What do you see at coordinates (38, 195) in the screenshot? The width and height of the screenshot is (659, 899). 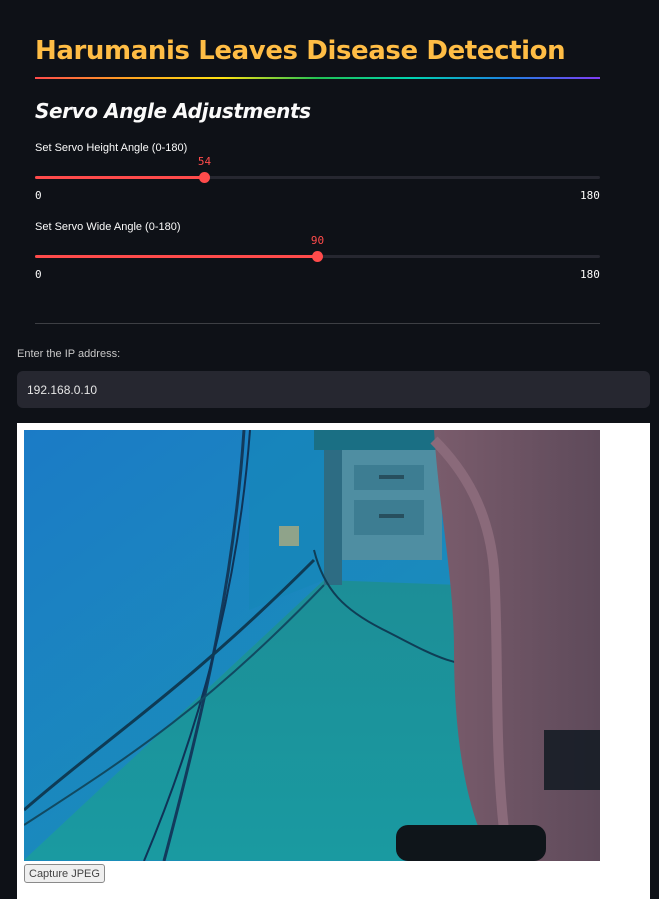 I see `servo-height-min: 0` at bounding box center [38, 195].